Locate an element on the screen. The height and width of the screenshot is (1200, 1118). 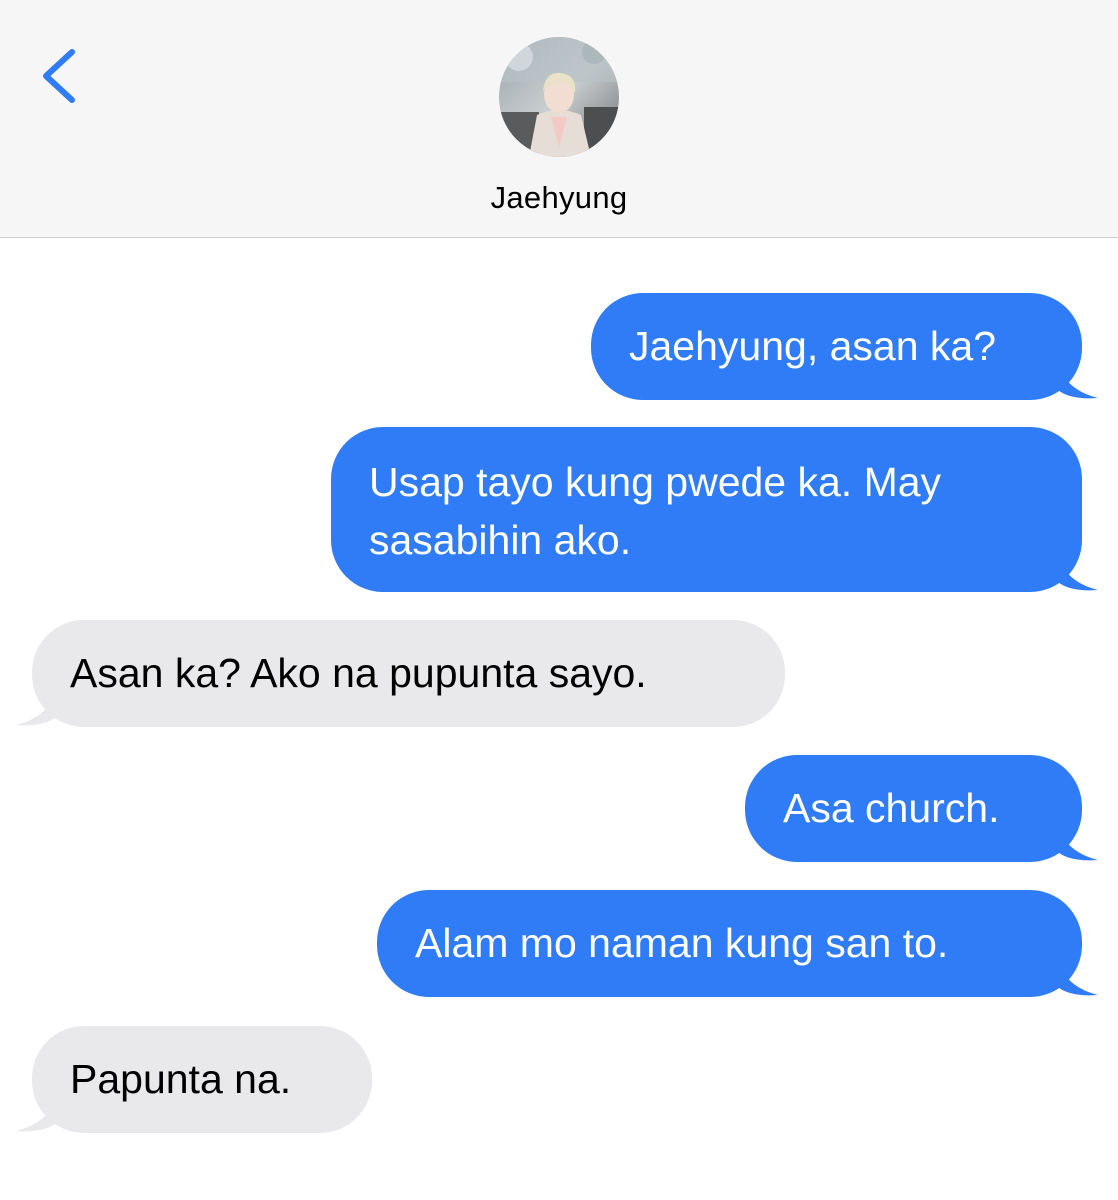
message-text: Jaehyung, asan ka? is located at coordinates (812, 346).